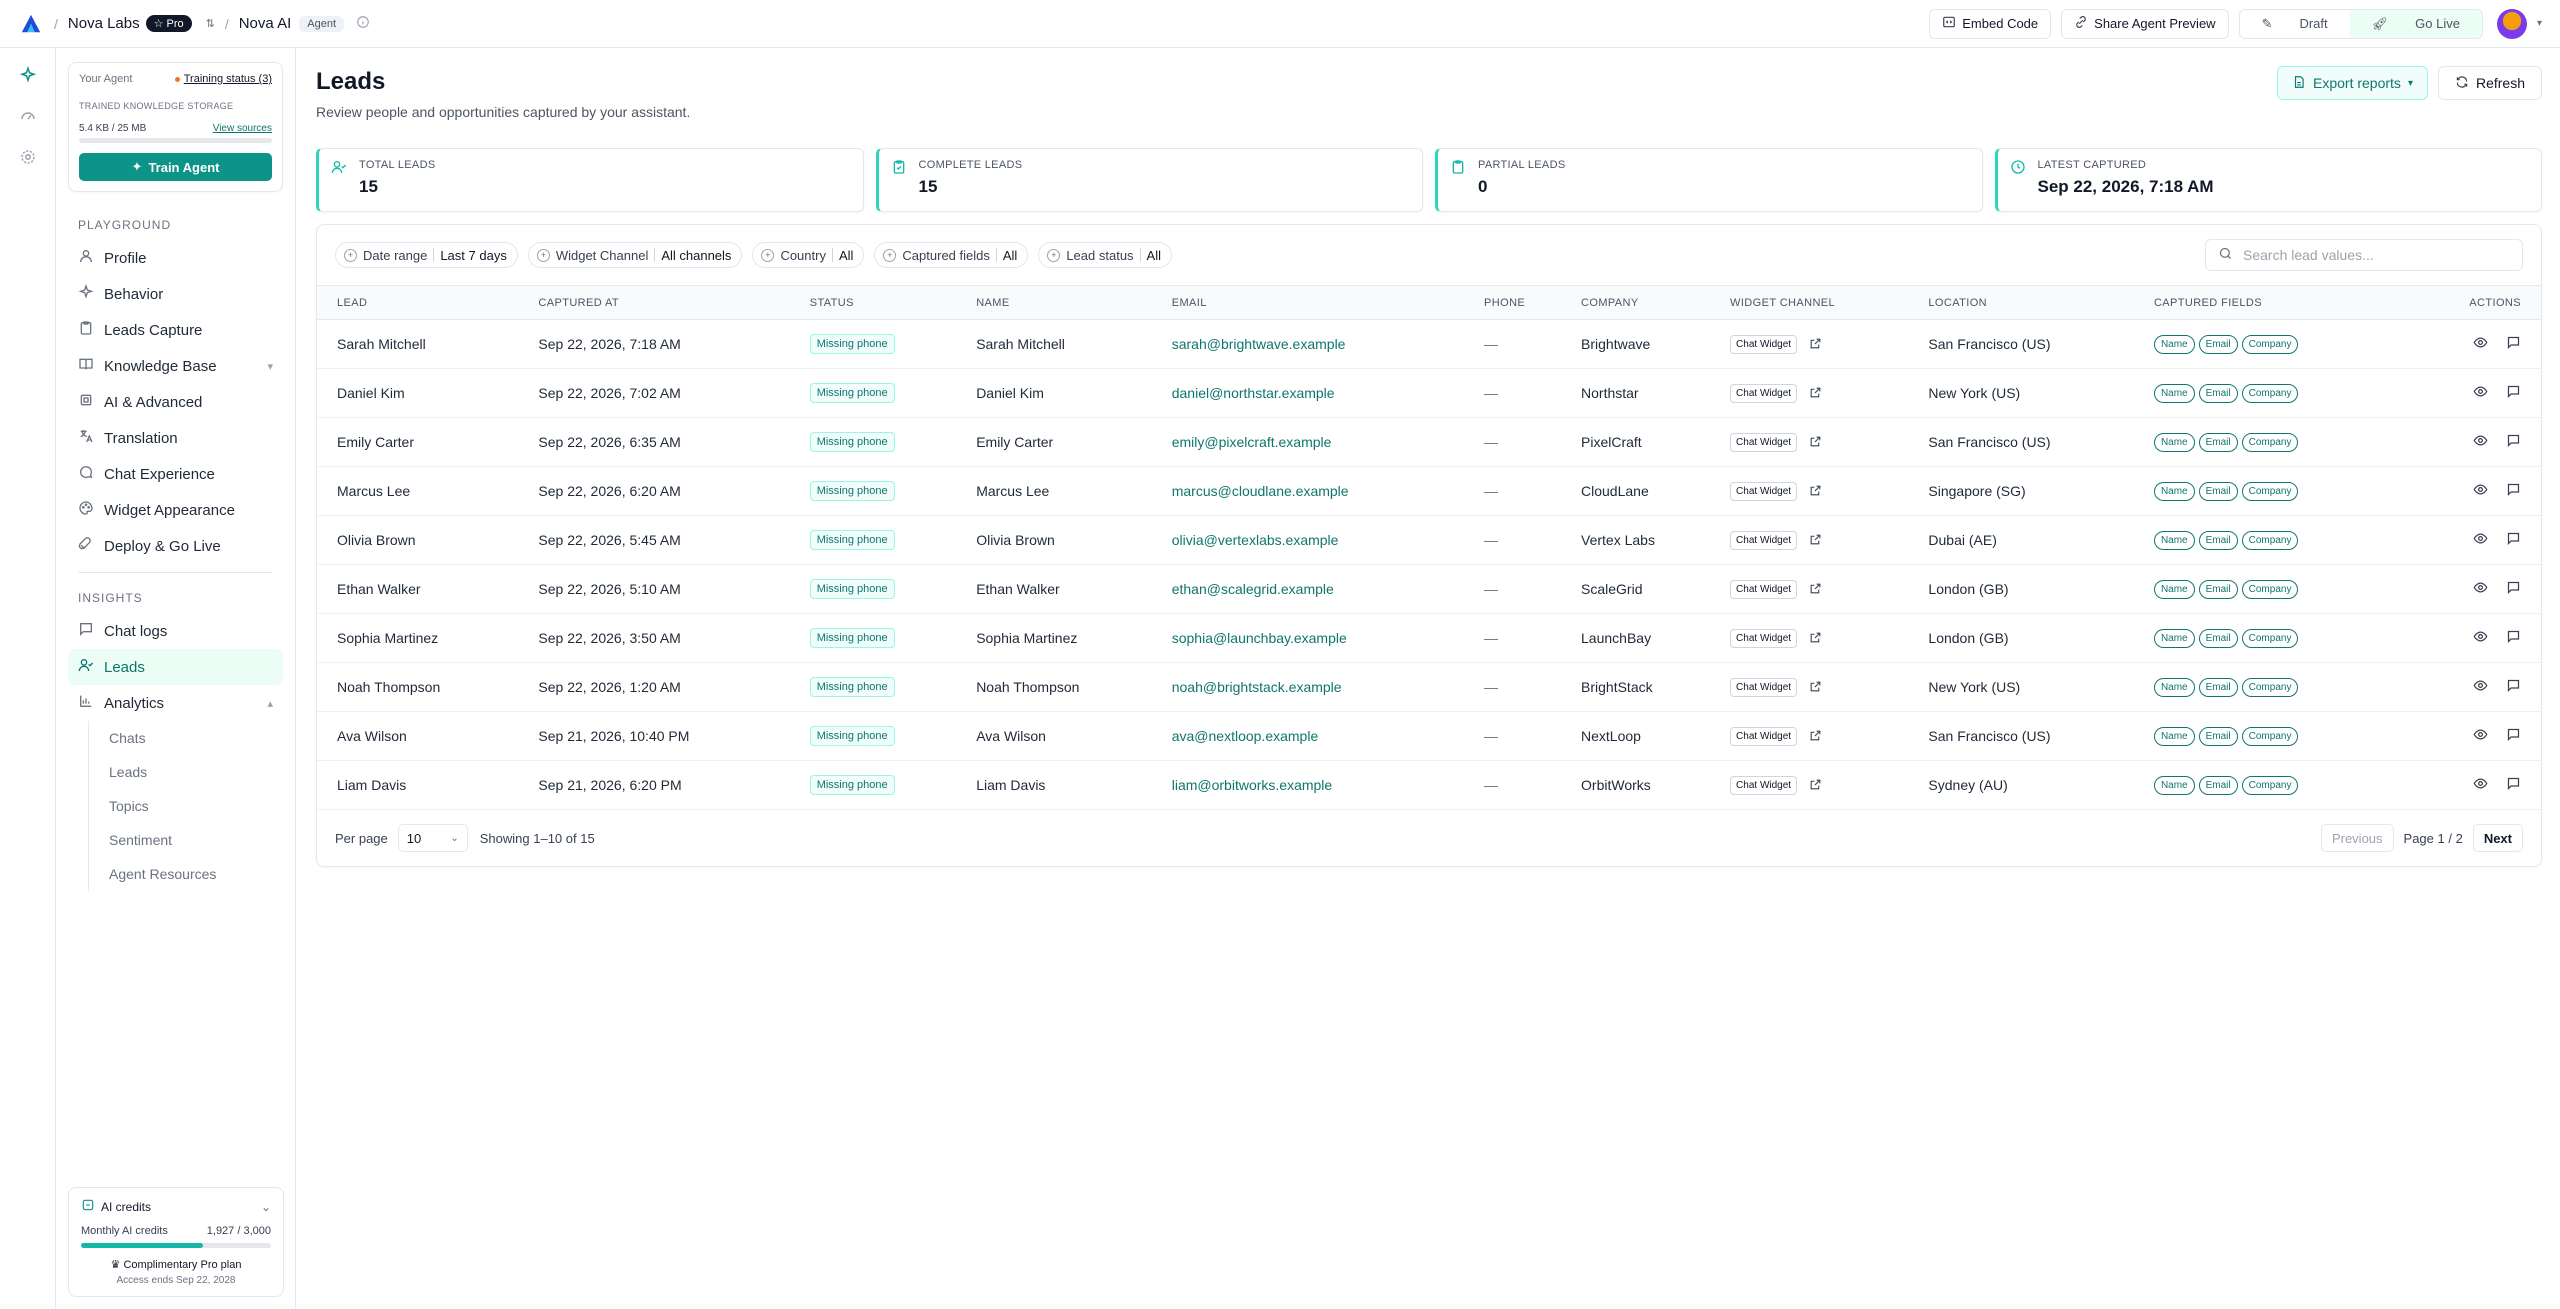 This screenshot has width=2560, height=1309. What do you see at coordinates (808, 255) in the screenshot?
I see `filter-country: + Country All` at bounding box center [808, 255].